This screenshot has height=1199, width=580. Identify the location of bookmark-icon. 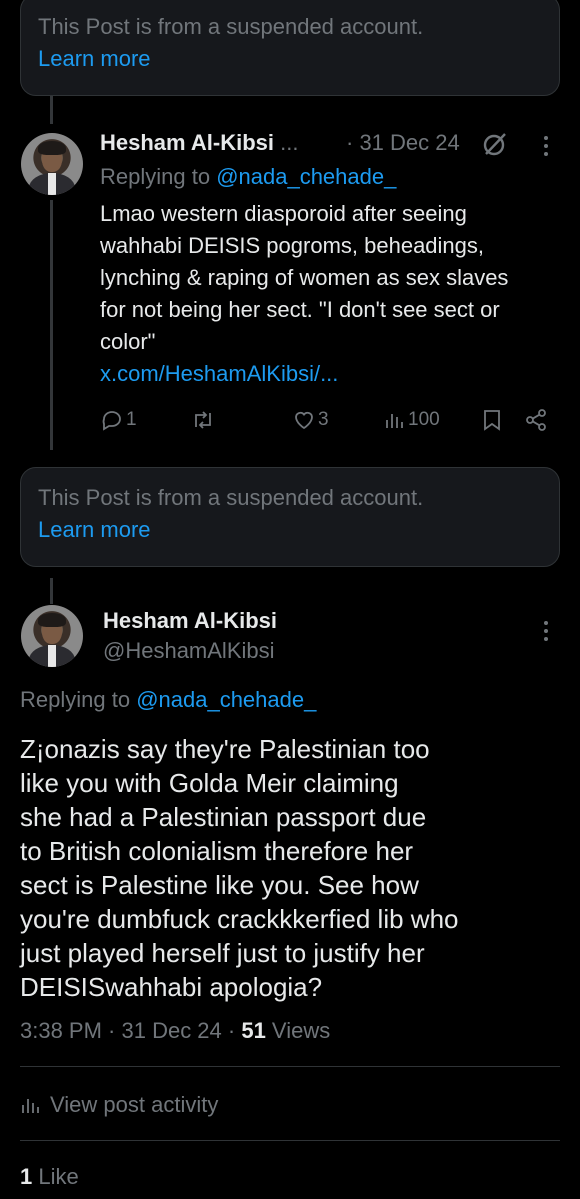
(492, 420).